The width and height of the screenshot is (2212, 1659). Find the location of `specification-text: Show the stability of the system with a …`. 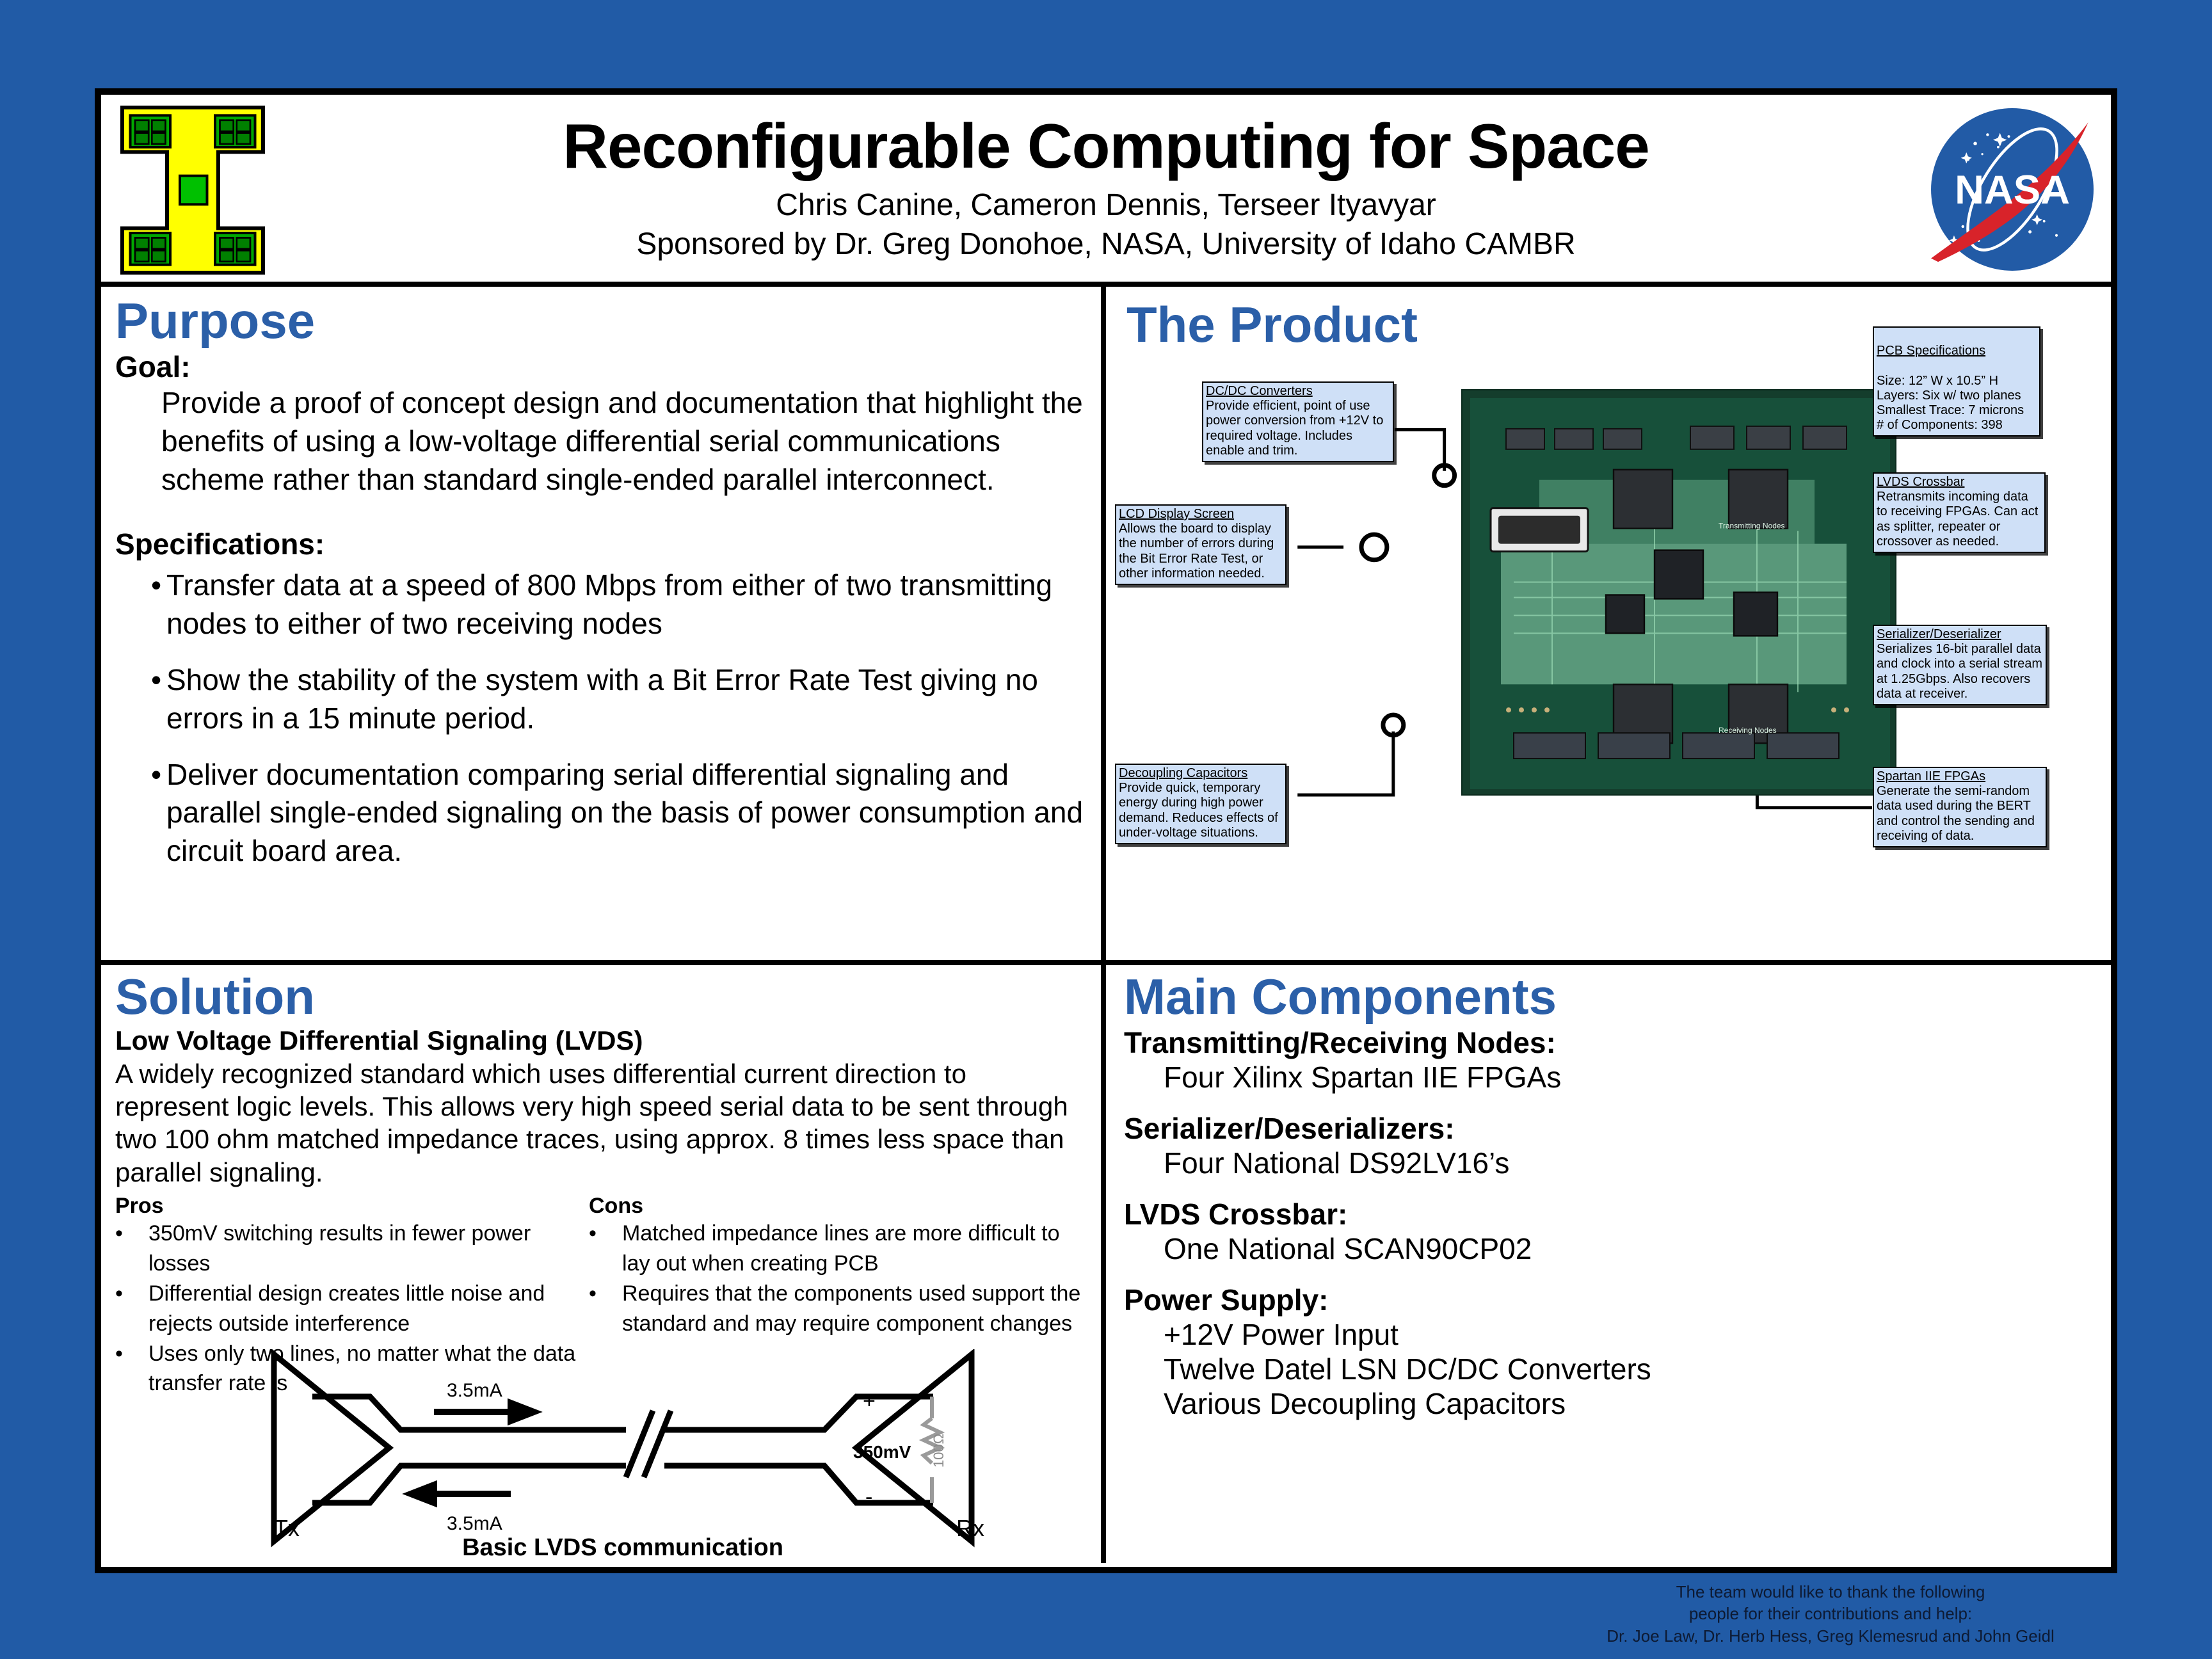

specification-text: Show the stability of the system with a … is located at coordinates (602, 698).